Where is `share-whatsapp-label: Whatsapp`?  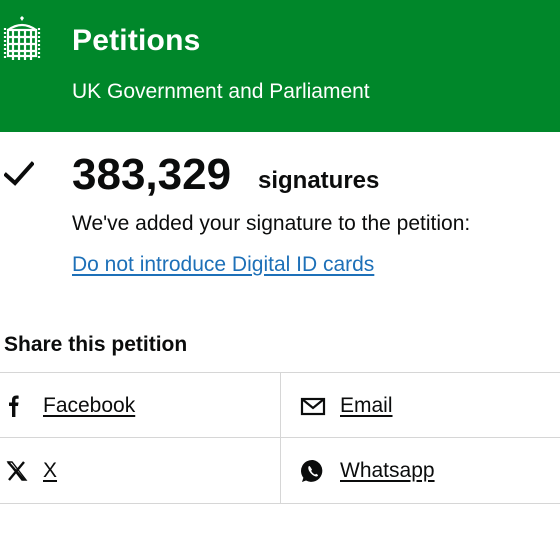 share-whatsapp-label: Whatsapp is located at coordinates (387, 470).